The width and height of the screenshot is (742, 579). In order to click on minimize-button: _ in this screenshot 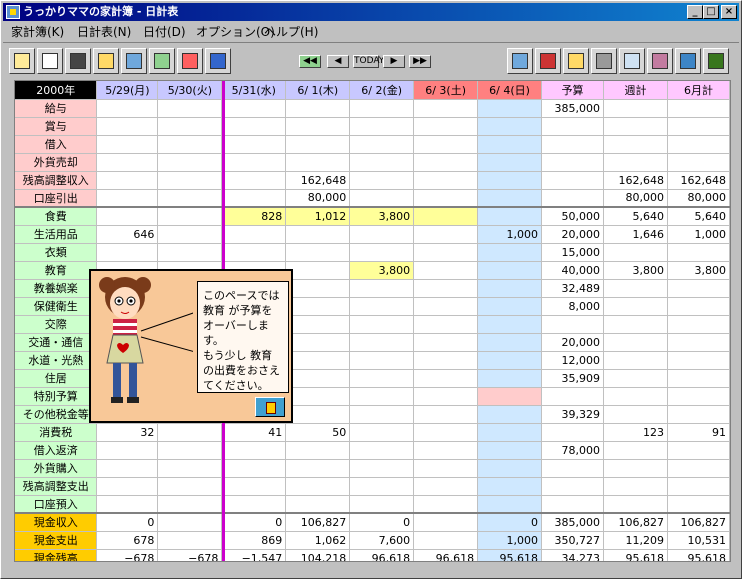, I will do `click(695, 12)`.